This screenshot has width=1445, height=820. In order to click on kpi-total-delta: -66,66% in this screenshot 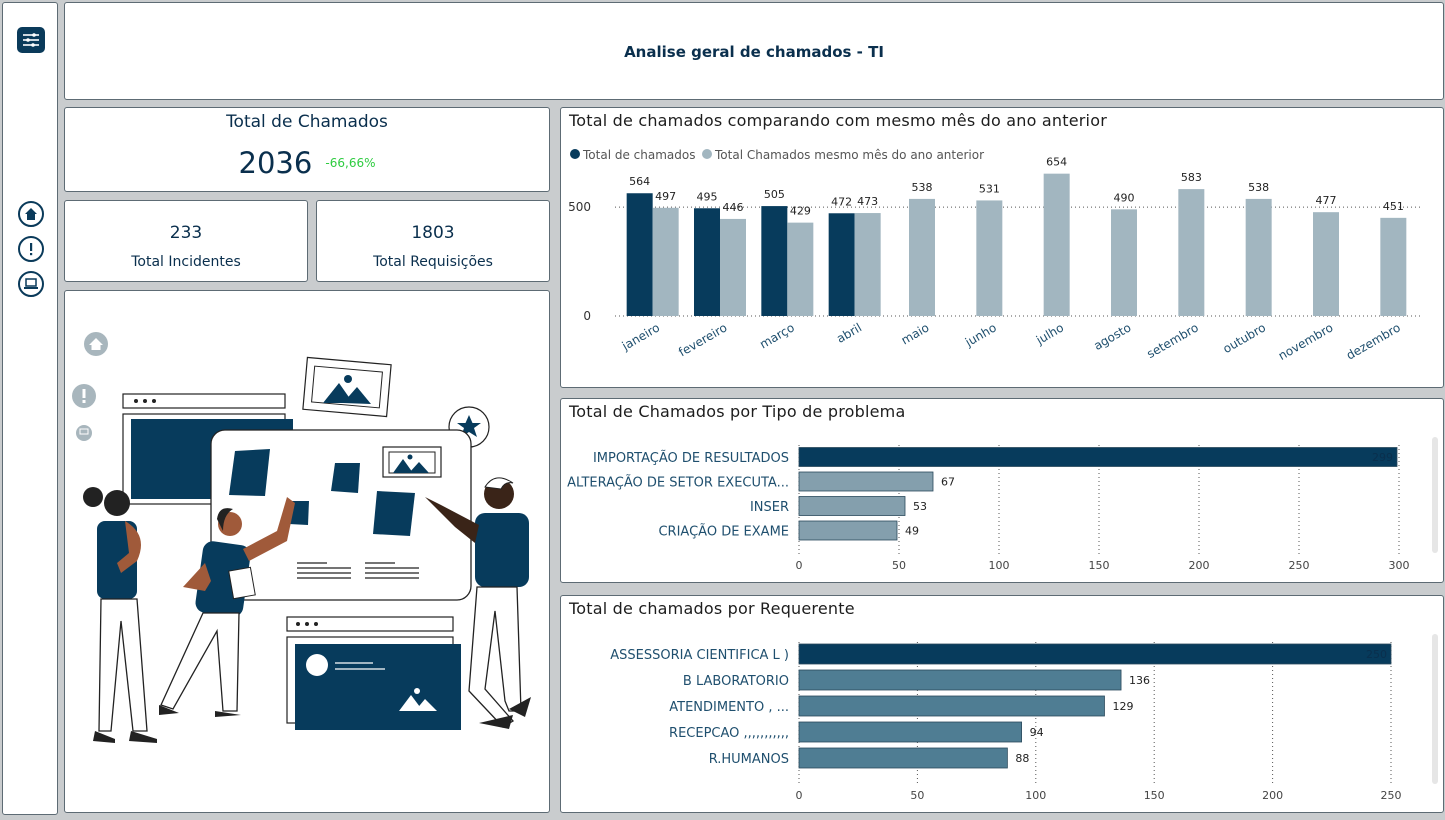, I will do `click(350, 163)`.